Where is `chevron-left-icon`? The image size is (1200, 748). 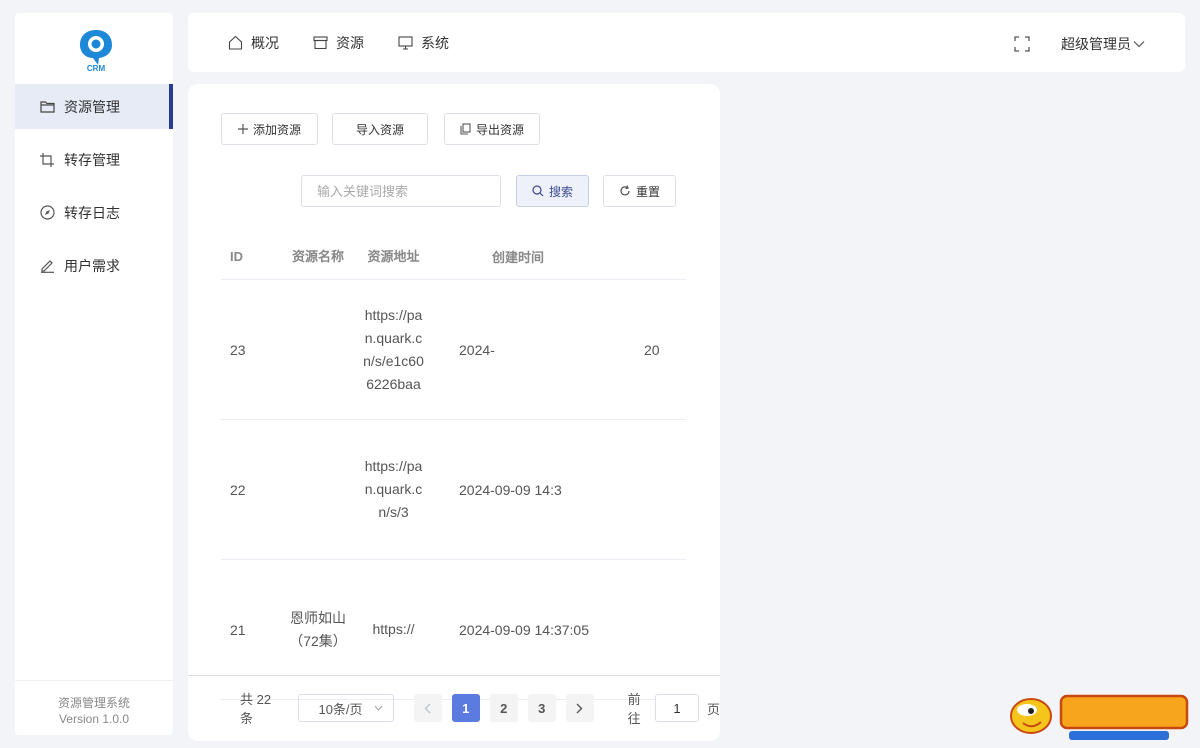 chevron-left-icon is located at coordinates (427, 708).